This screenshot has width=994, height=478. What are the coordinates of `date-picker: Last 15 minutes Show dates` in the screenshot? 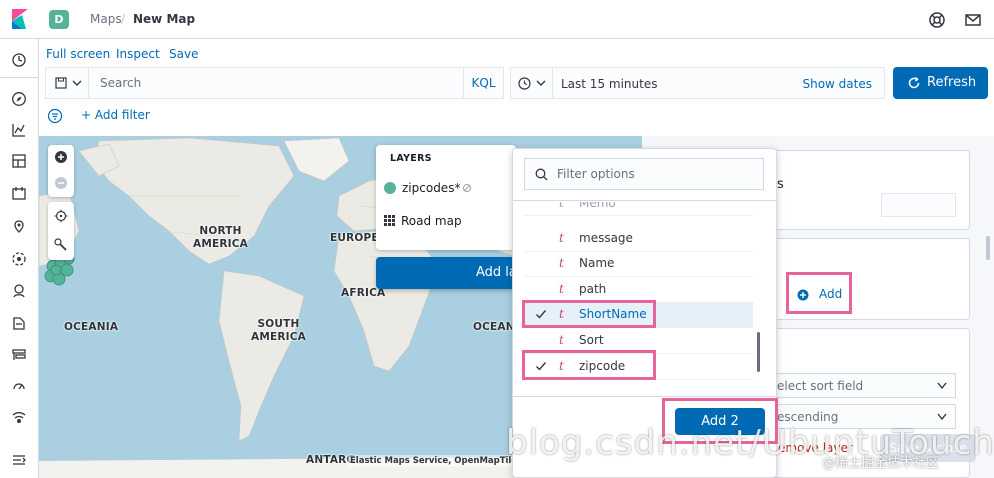 It's located at (697, 83).